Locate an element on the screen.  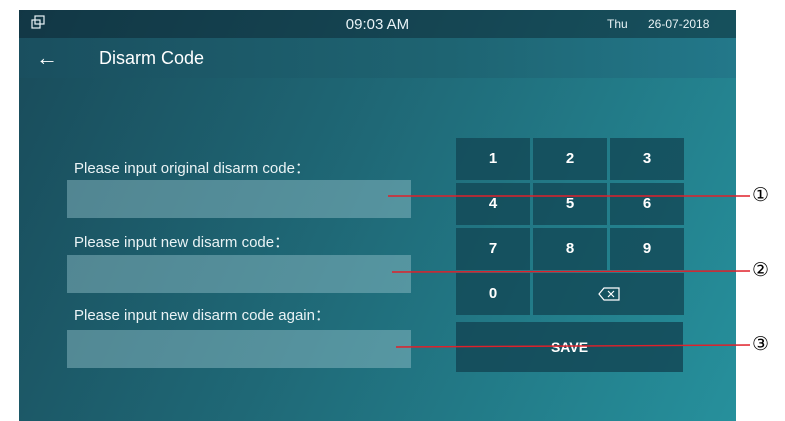
status-day: Thu is located at coordinates (617, 24).